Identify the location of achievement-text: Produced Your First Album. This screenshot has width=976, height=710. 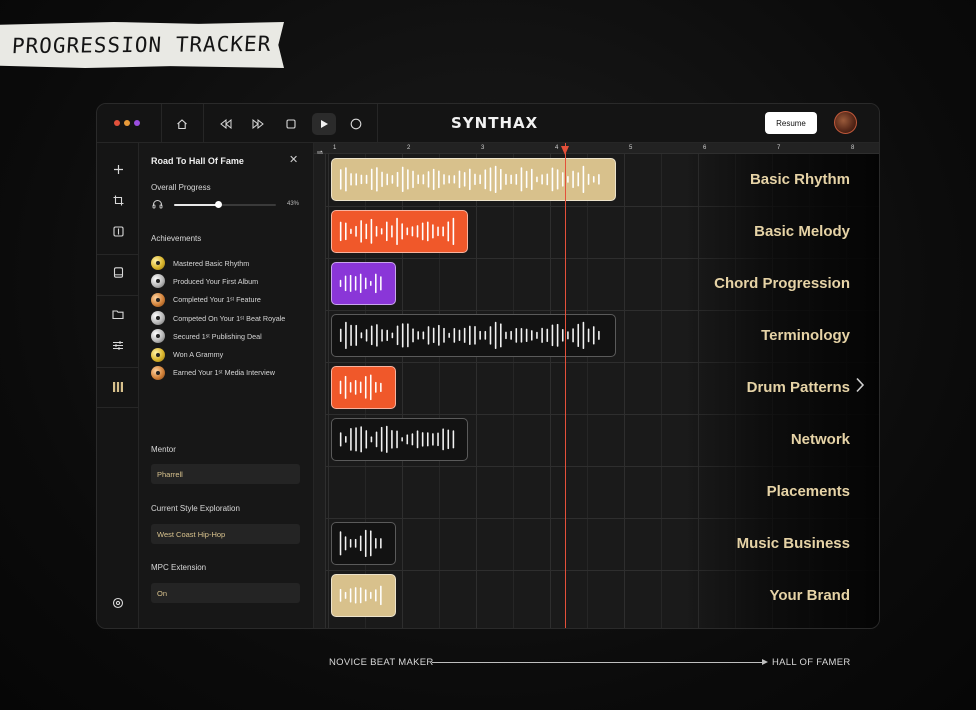
(216, 281).